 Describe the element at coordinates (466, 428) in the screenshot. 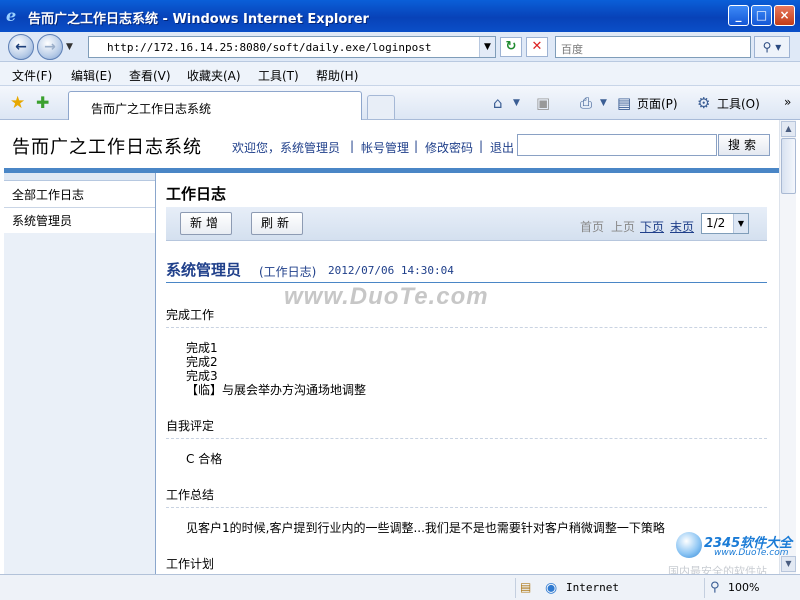

I see `section-title: 自我评定` at that location.